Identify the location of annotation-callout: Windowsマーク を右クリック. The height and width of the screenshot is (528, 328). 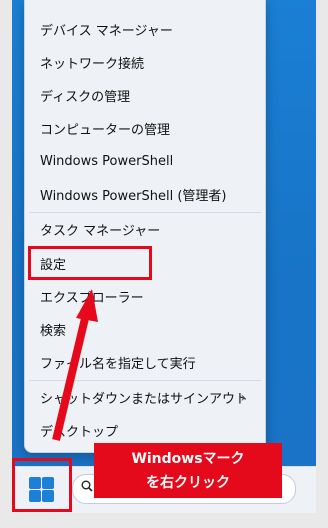
(188, 470).